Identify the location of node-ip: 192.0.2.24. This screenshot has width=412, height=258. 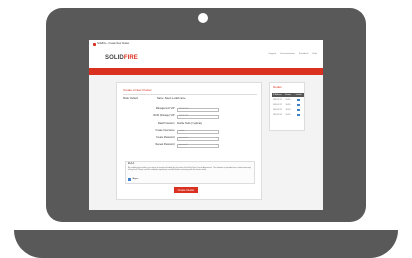
(277, 114).